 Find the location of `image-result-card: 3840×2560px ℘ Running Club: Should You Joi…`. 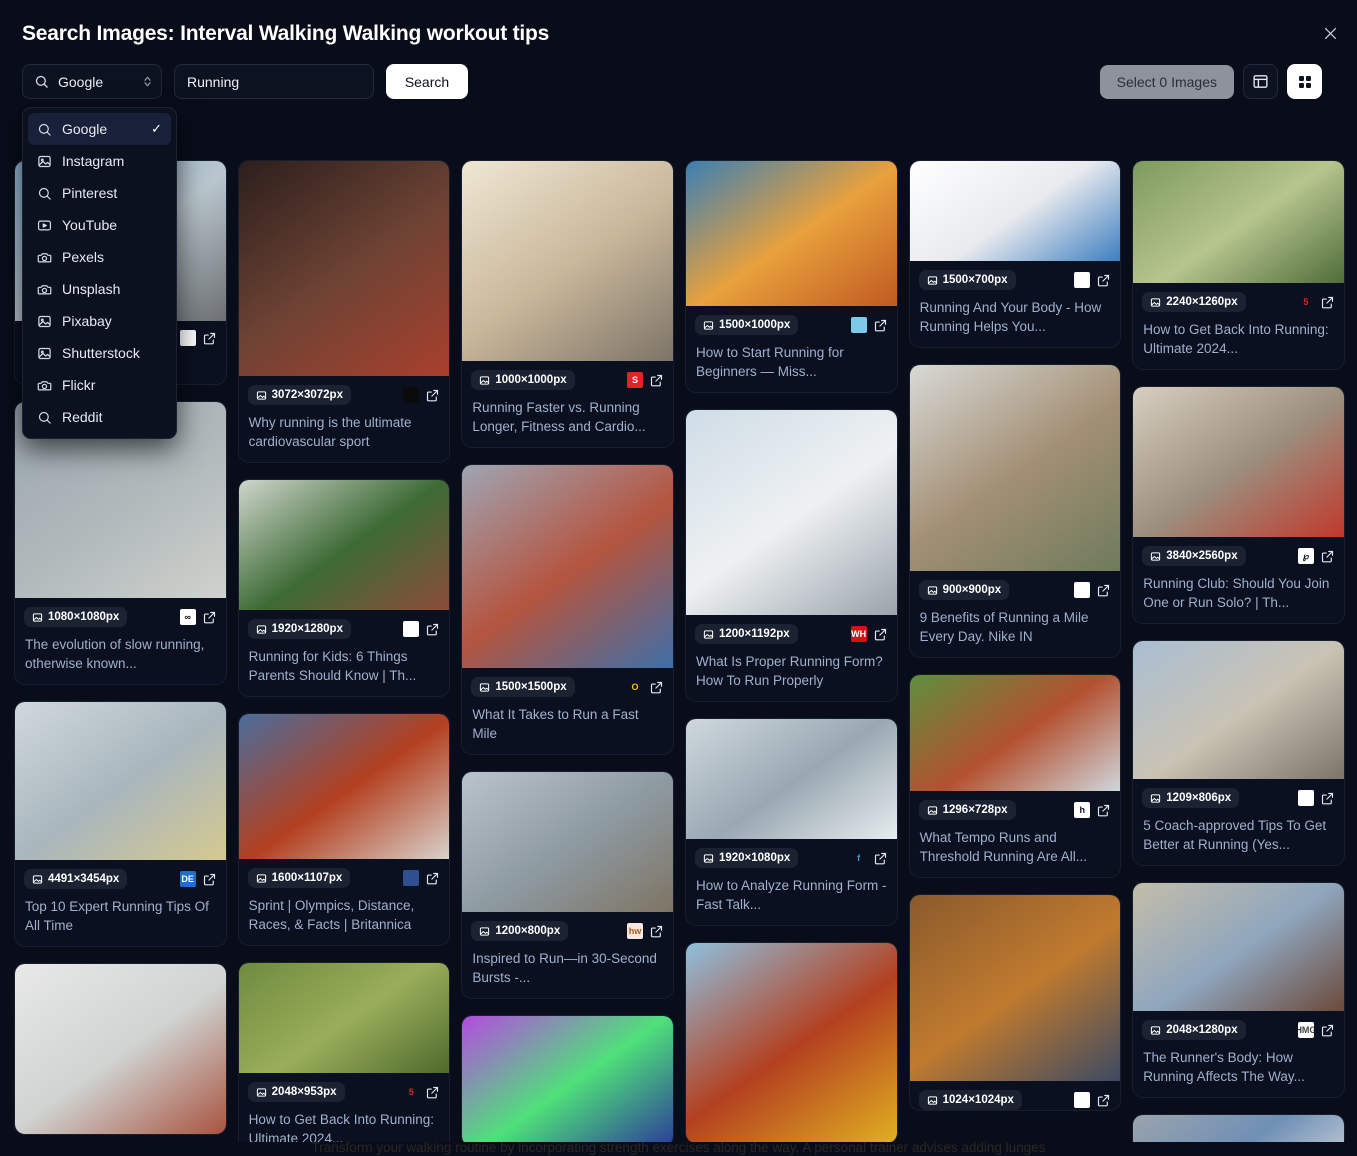

image-result-card: 3840×2560px ℘ Running Club: Should You Joi… is located at coordinates (1238, 505).